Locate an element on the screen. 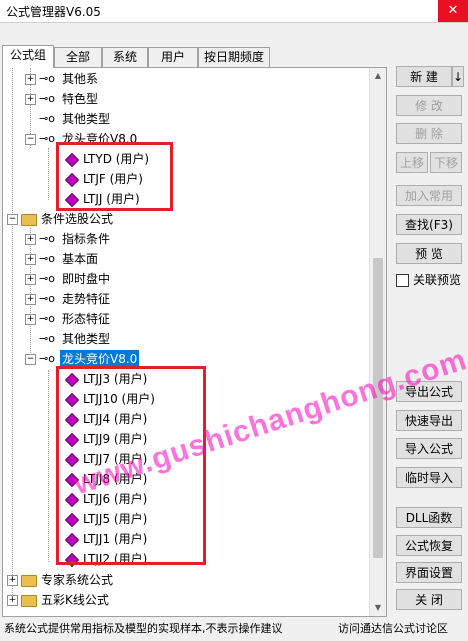 Image resolution: width=468 pixels, height=641 pixels. tab-system: 系统 is located at coordinates (125, 57).